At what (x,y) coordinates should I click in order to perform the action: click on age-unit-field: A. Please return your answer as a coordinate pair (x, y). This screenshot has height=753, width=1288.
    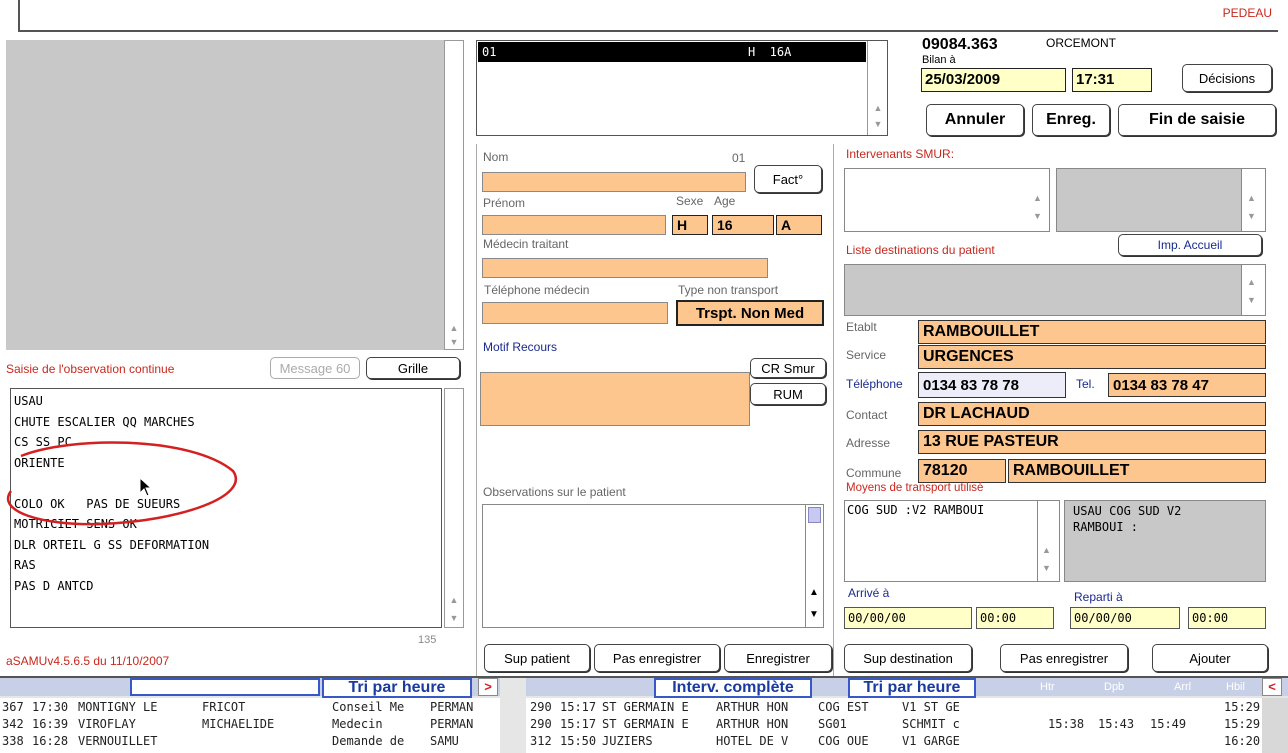
    Looking at the image, I should click on (799, 225).